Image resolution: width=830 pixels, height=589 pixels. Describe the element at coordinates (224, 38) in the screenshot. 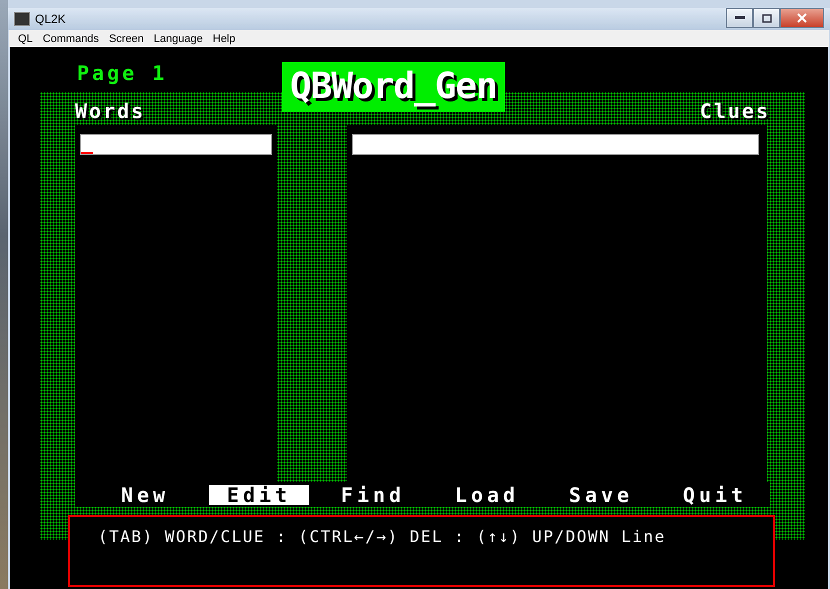

I see `menu-item: Help` at that location.